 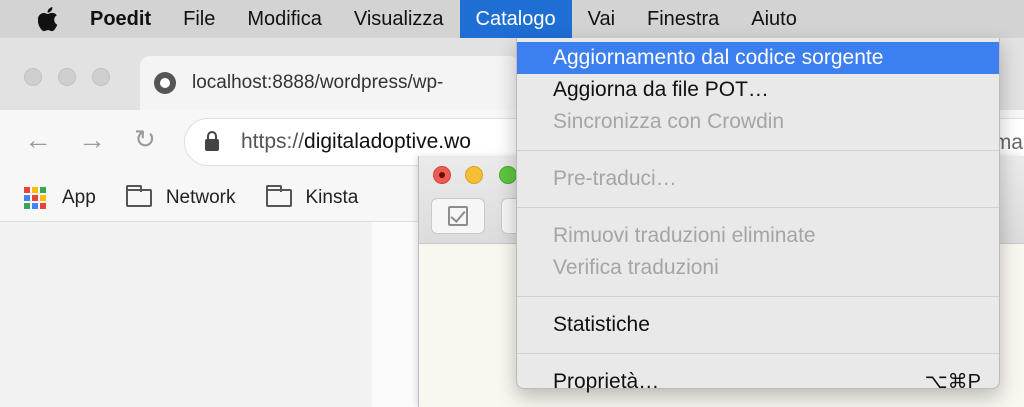 What do you see at coordinates (33, 77) in the screenshot?
I see `window-close-button` at bounding box center [33, 77].